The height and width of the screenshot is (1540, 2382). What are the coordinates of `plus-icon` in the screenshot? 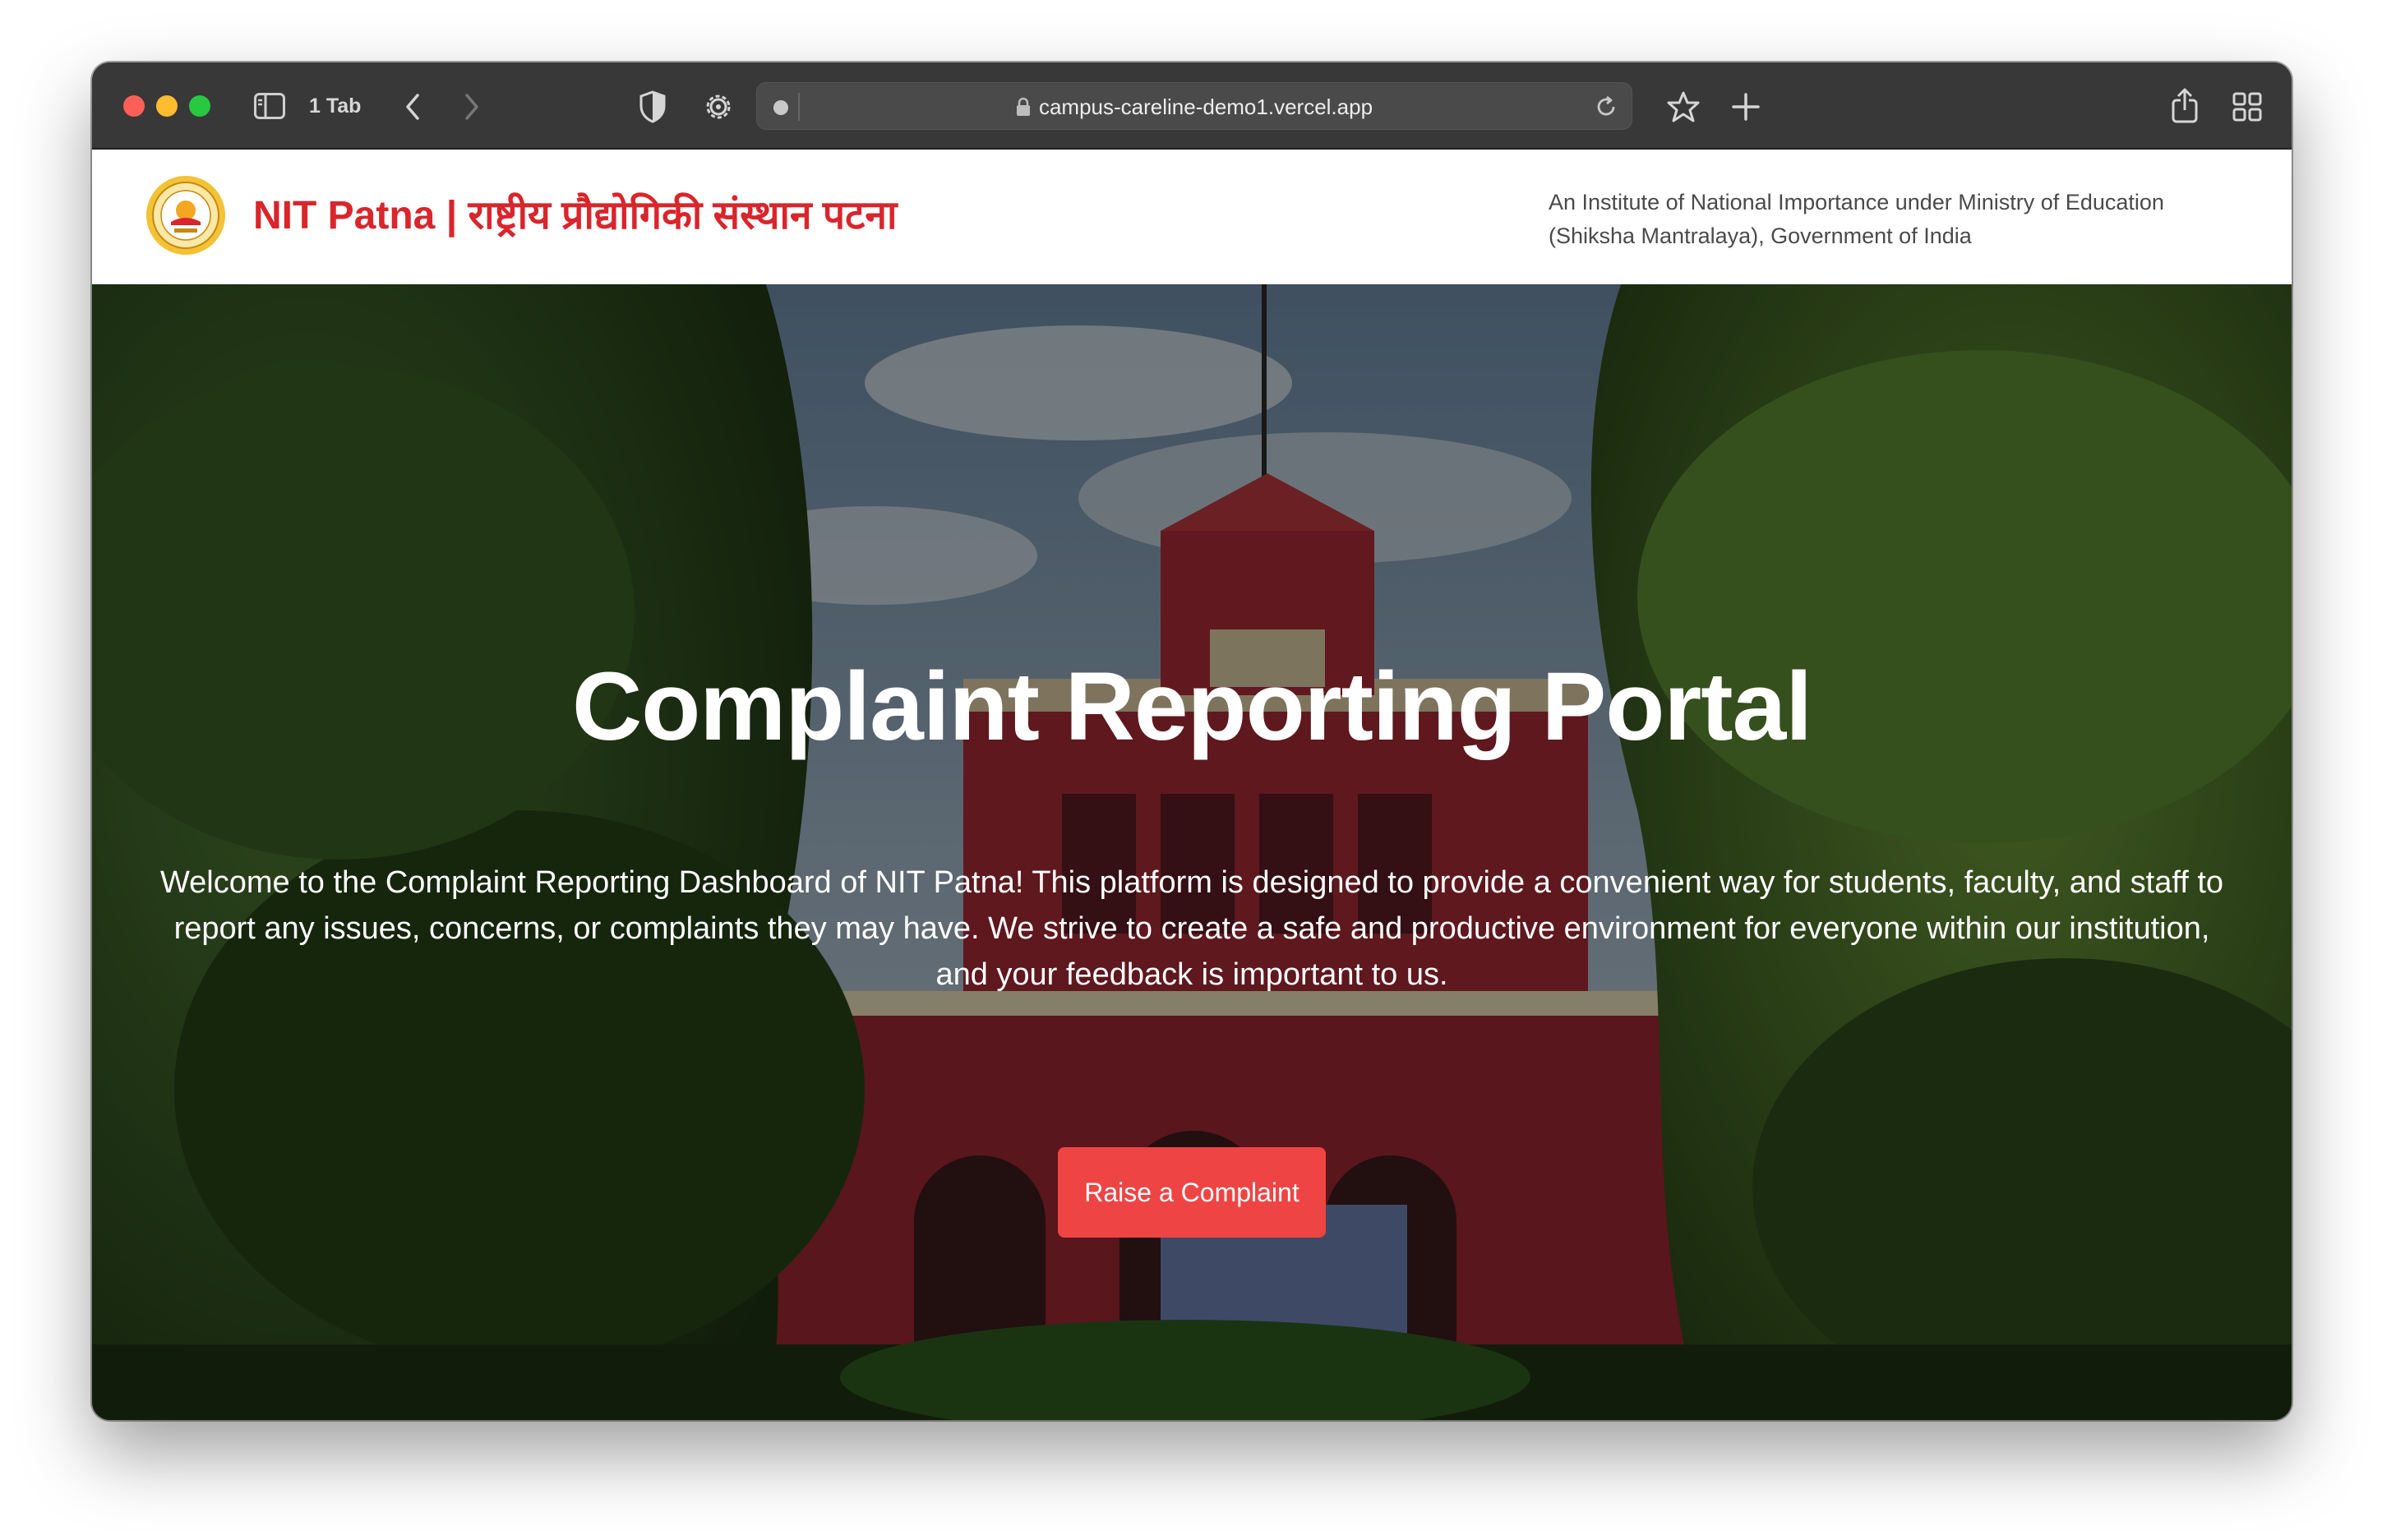 It's located at (1746, 107).